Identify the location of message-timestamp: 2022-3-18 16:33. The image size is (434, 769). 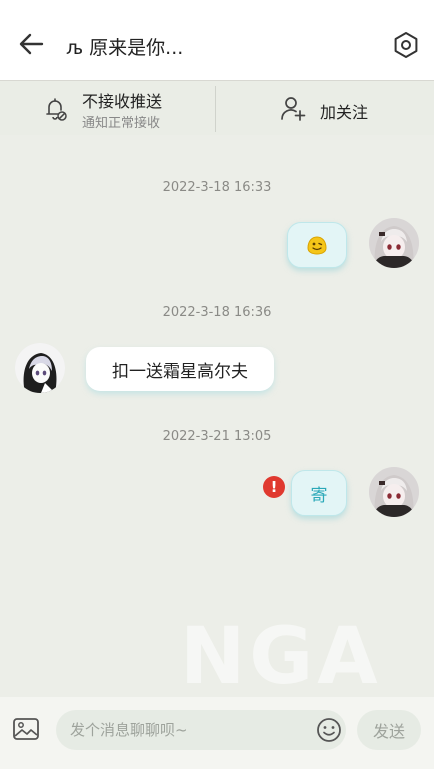
(217, 187).